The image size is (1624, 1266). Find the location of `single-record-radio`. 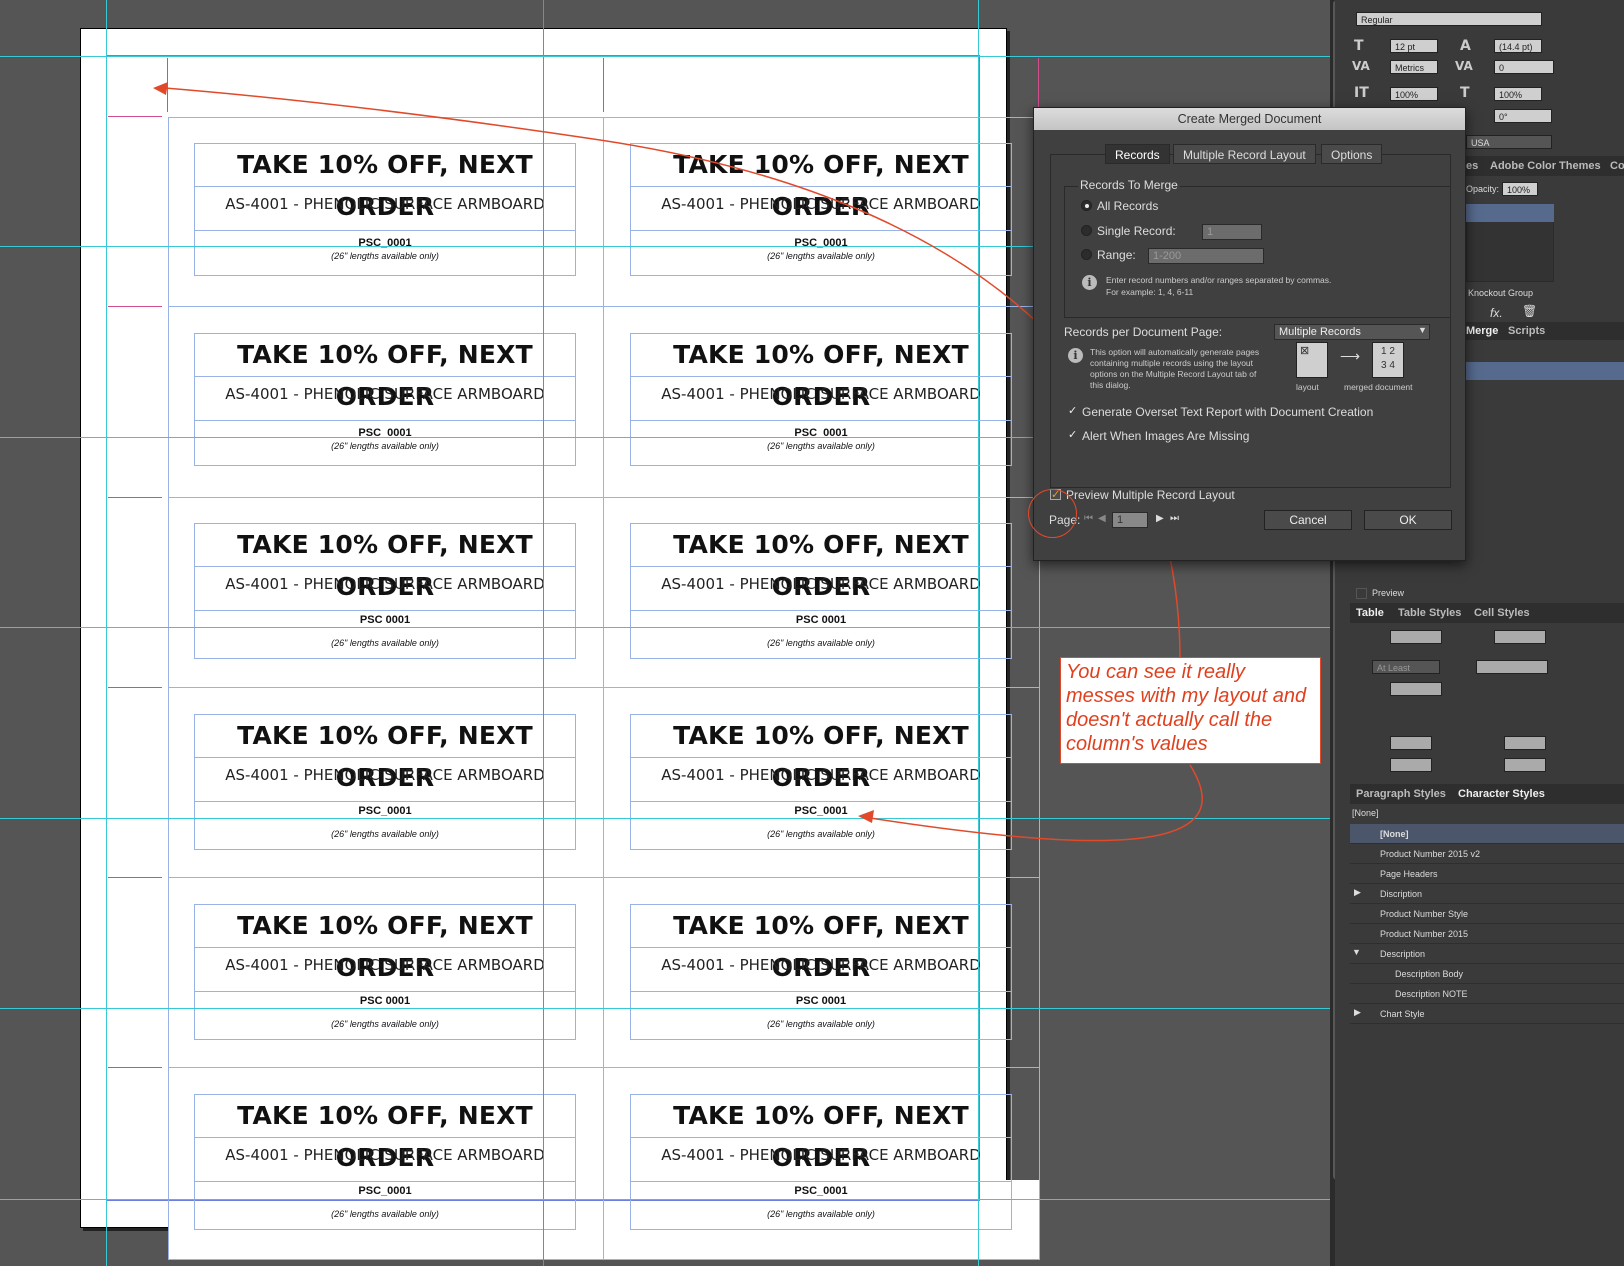

single-record-radio is located at coordinates (1086, 230).